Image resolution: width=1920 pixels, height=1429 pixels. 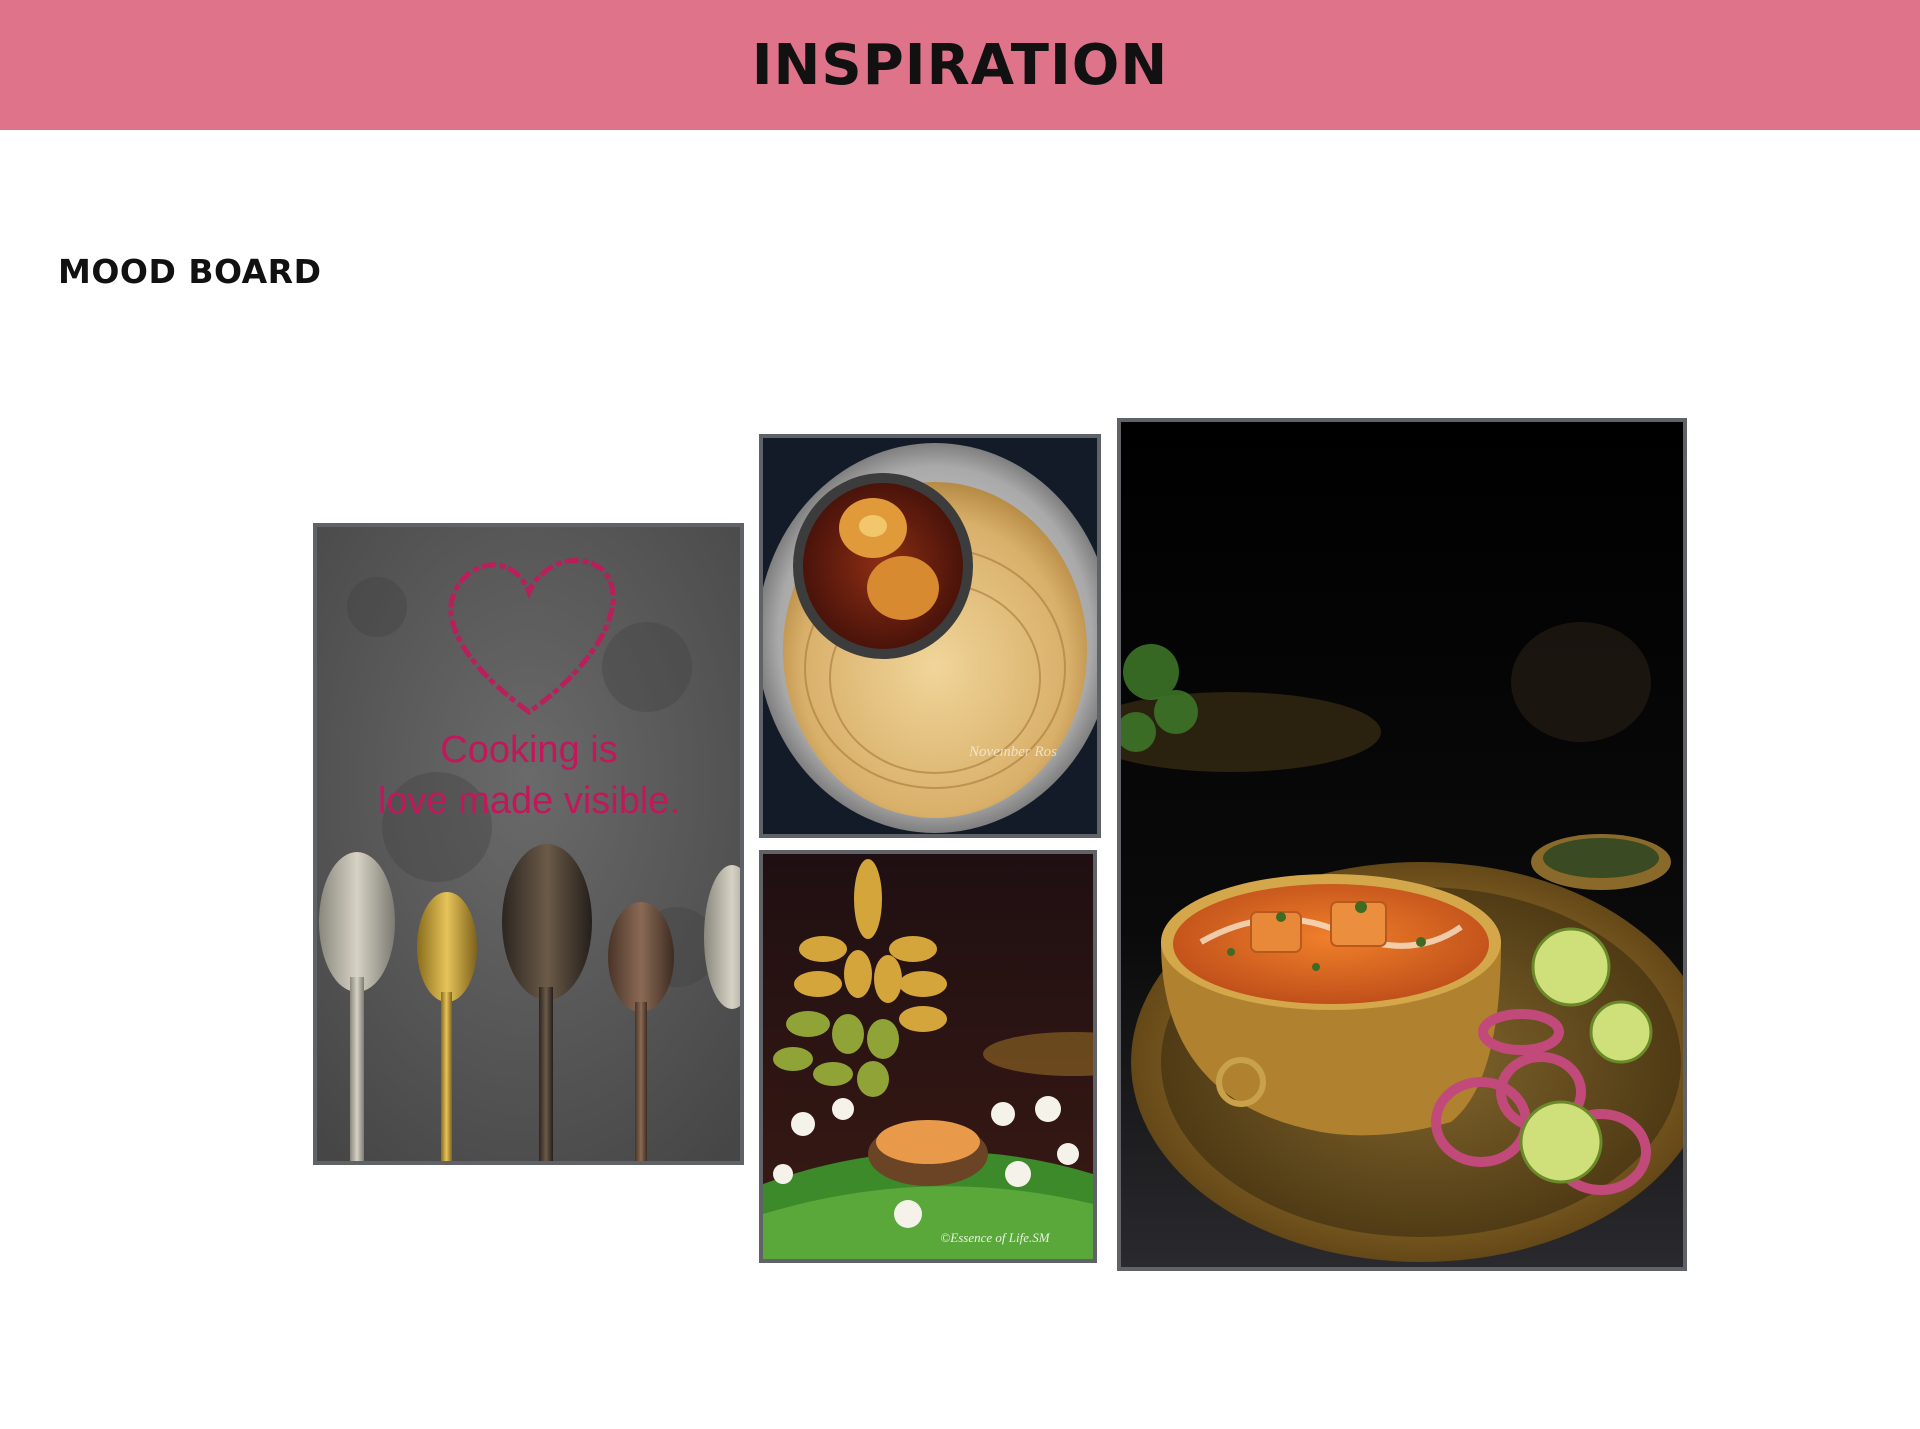 I want to click on photo-watermark: November Ros, so click(x=1012, y=752).